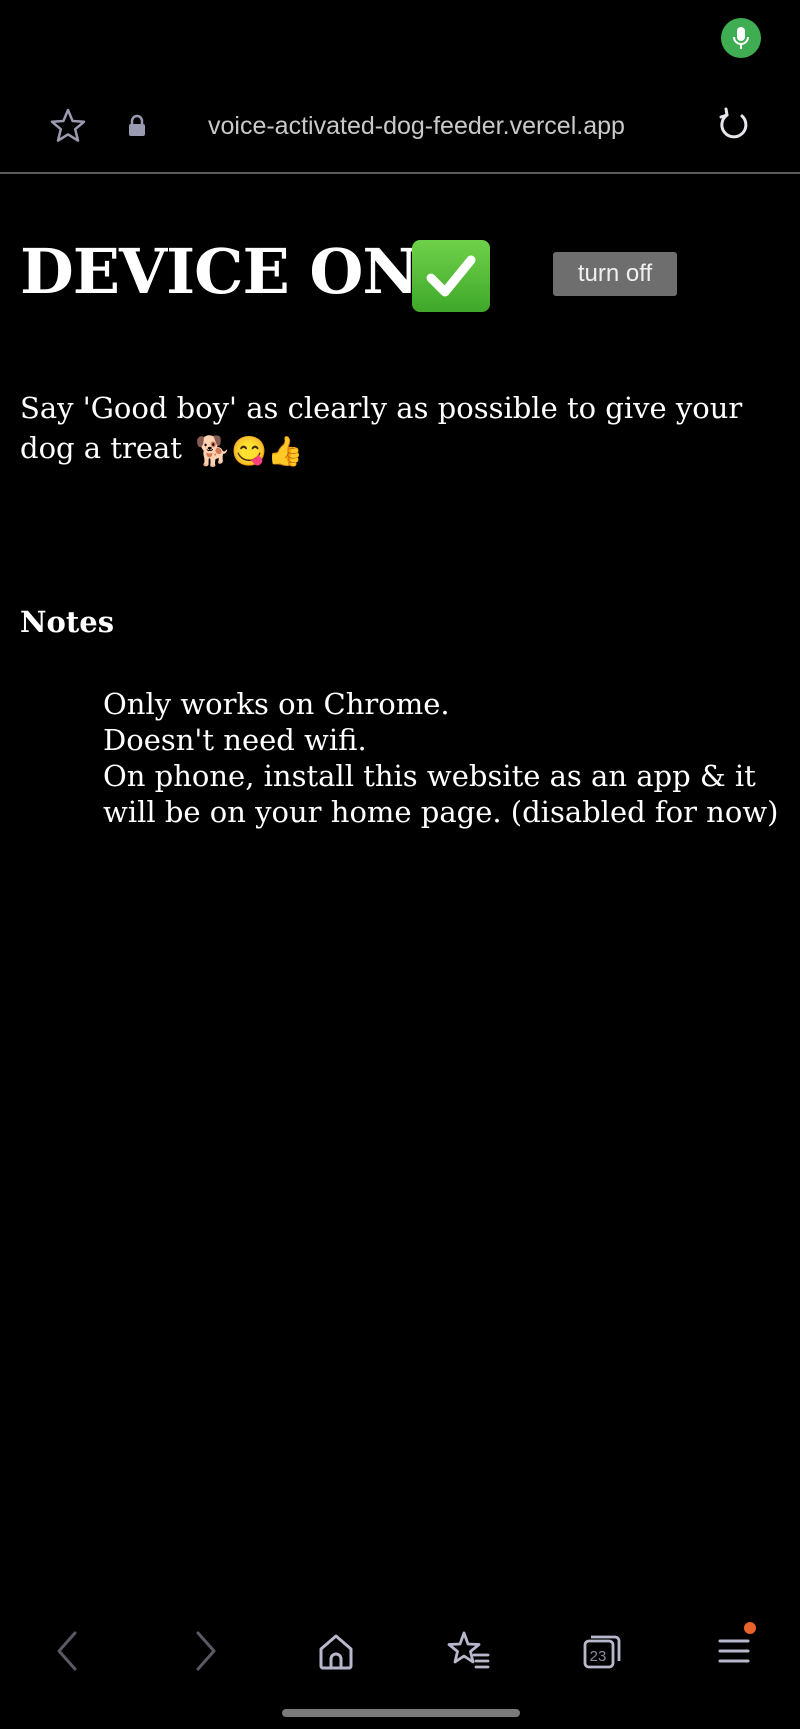 The width and height of the screenshot is (800, 1729). I want to click on home-icon, so click(336, 1651).